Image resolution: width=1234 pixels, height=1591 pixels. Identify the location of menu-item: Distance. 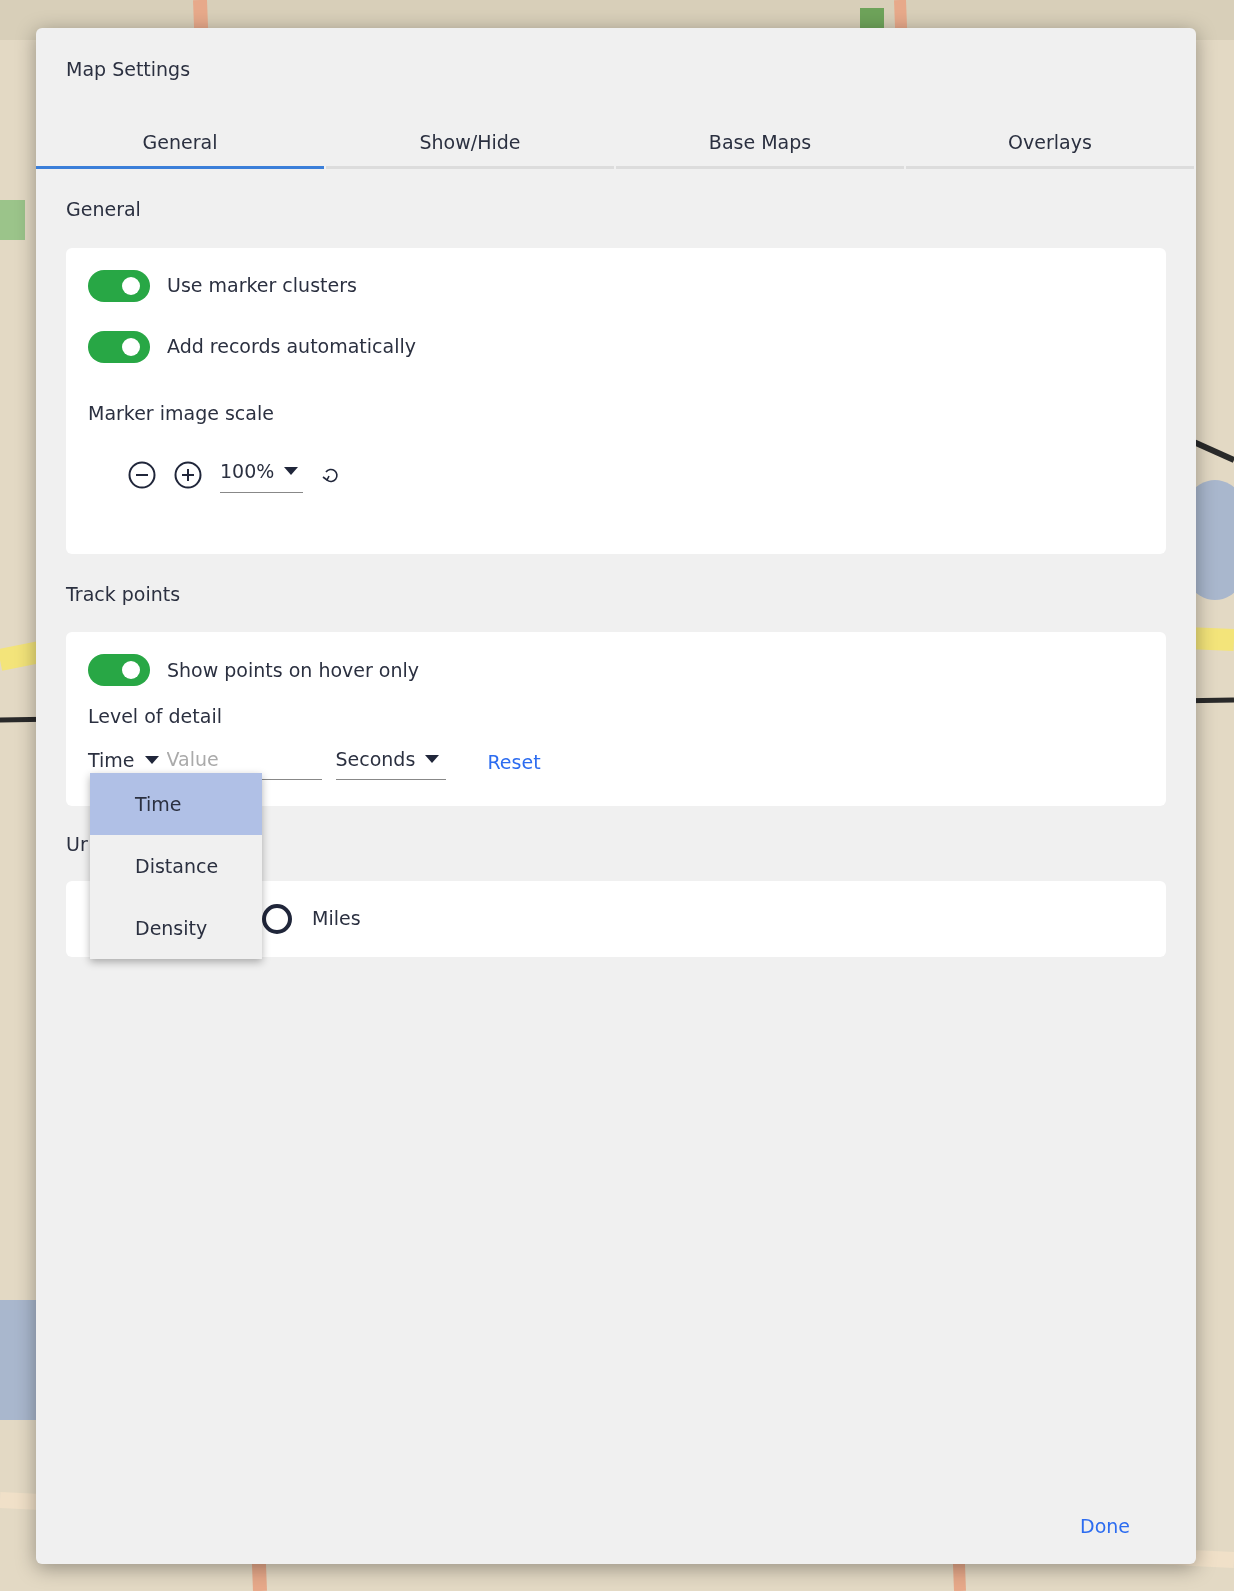
(176, 866).